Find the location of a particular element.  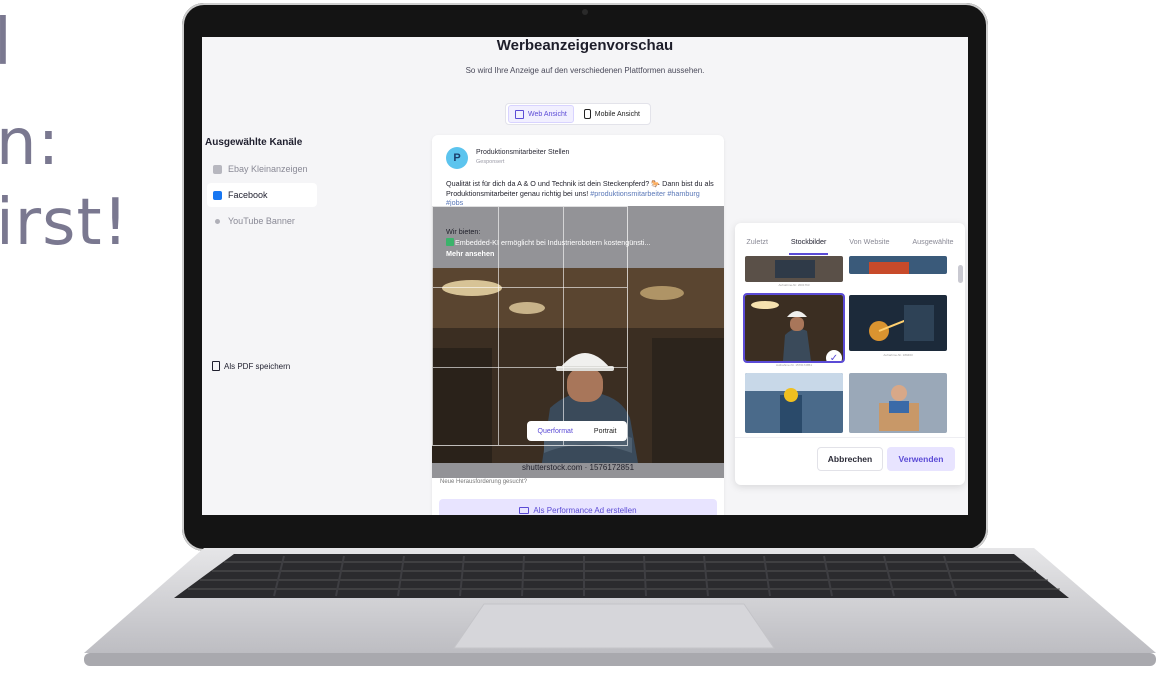

thumbnail-scrollbar is located at coordinates (960, 274).